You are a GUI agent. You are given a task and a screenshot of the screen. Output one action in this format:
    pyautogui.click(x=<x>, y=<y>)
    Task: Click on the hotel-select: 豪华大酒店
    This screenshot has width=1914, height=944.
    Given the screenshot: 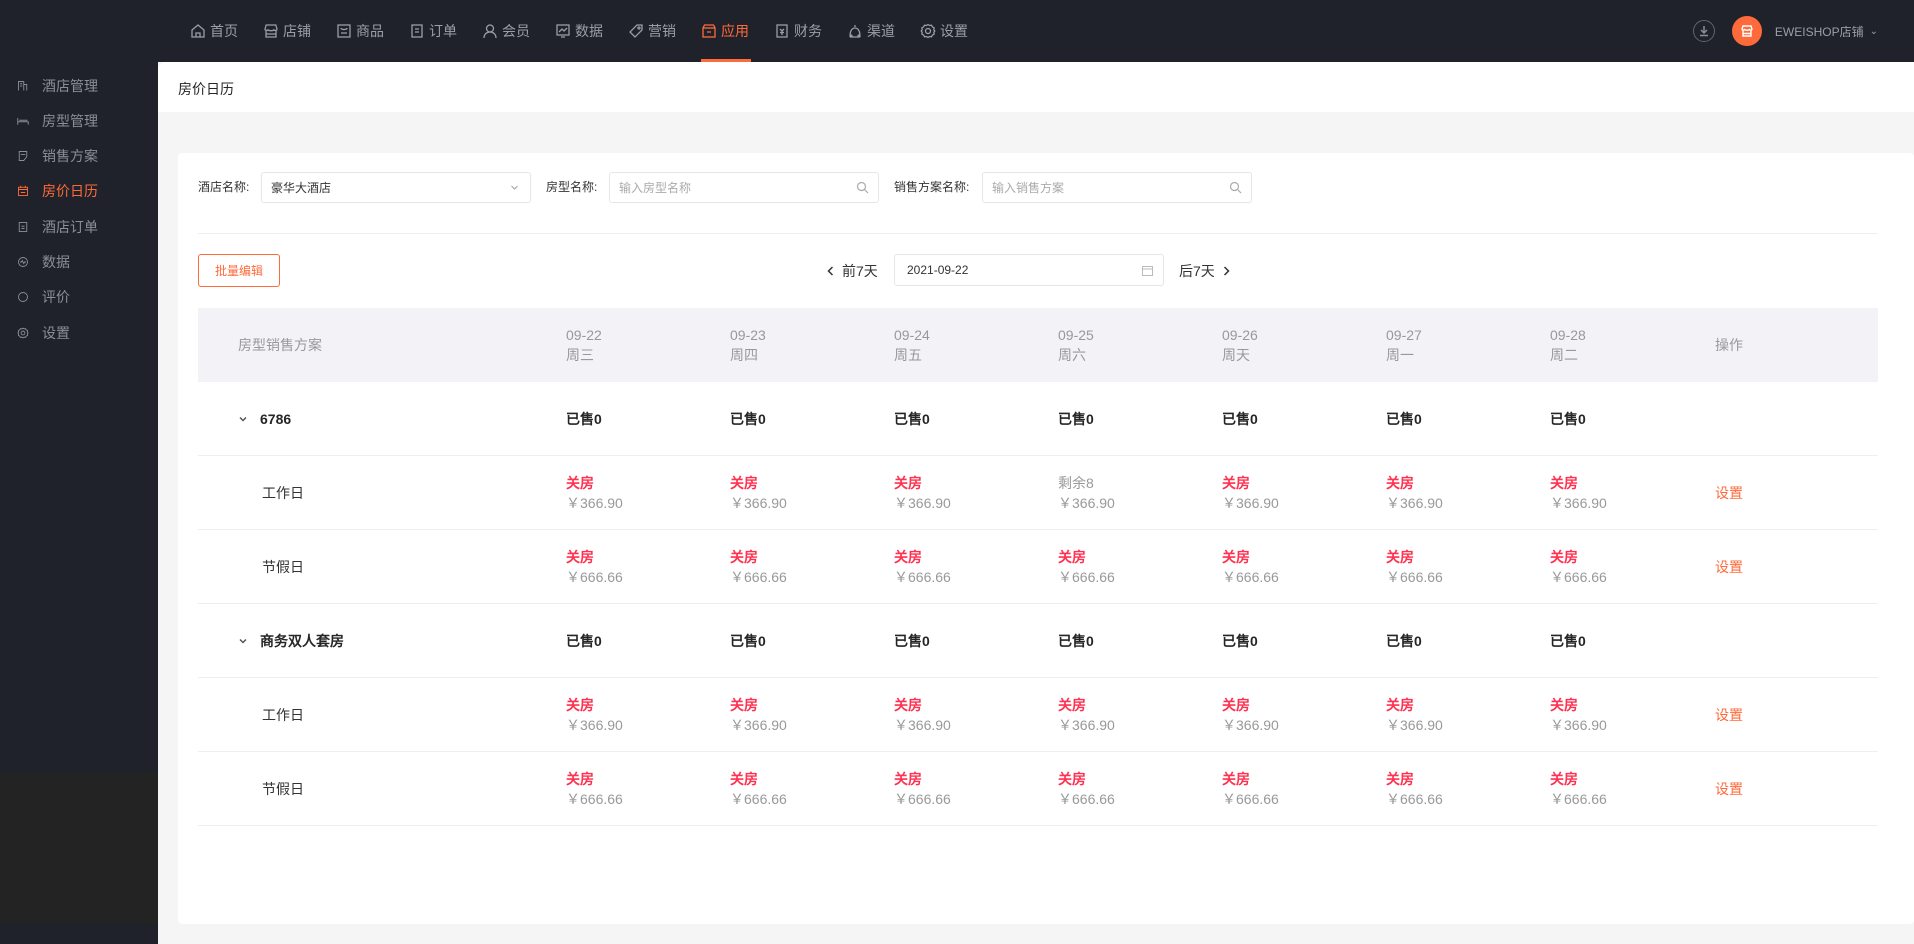 What is the action you would take?
    pyautogui.click(x=396, y=187)
    